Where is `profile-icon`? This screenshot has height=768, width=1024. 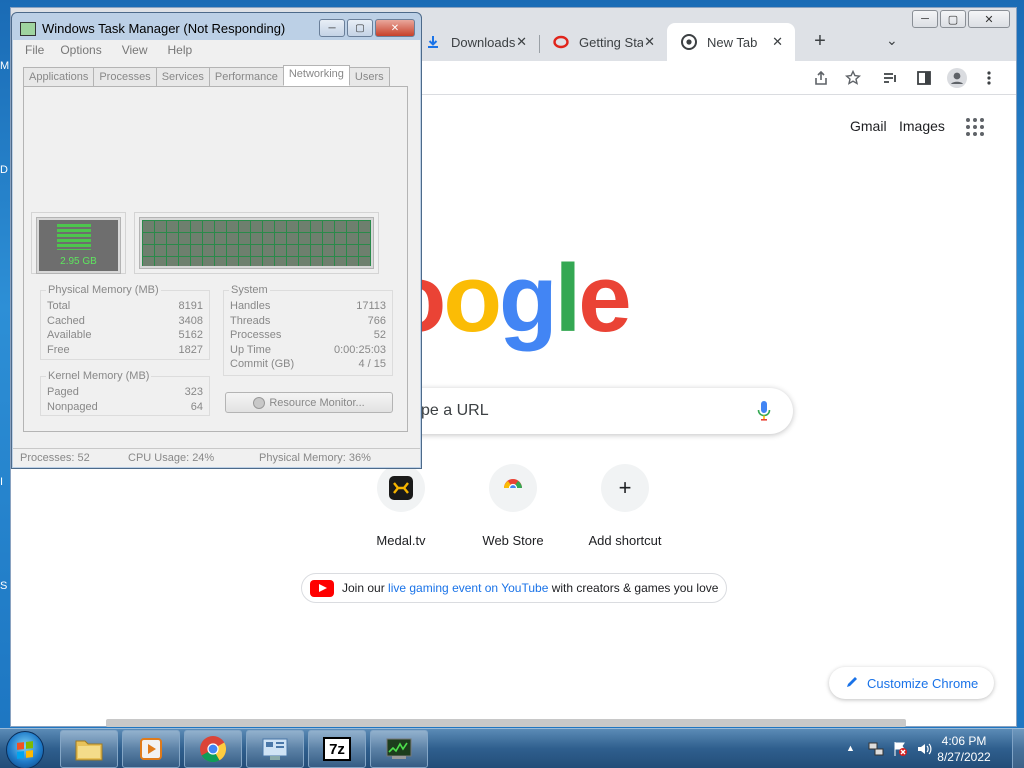 profile-icon is located at coordinates (957, 78).